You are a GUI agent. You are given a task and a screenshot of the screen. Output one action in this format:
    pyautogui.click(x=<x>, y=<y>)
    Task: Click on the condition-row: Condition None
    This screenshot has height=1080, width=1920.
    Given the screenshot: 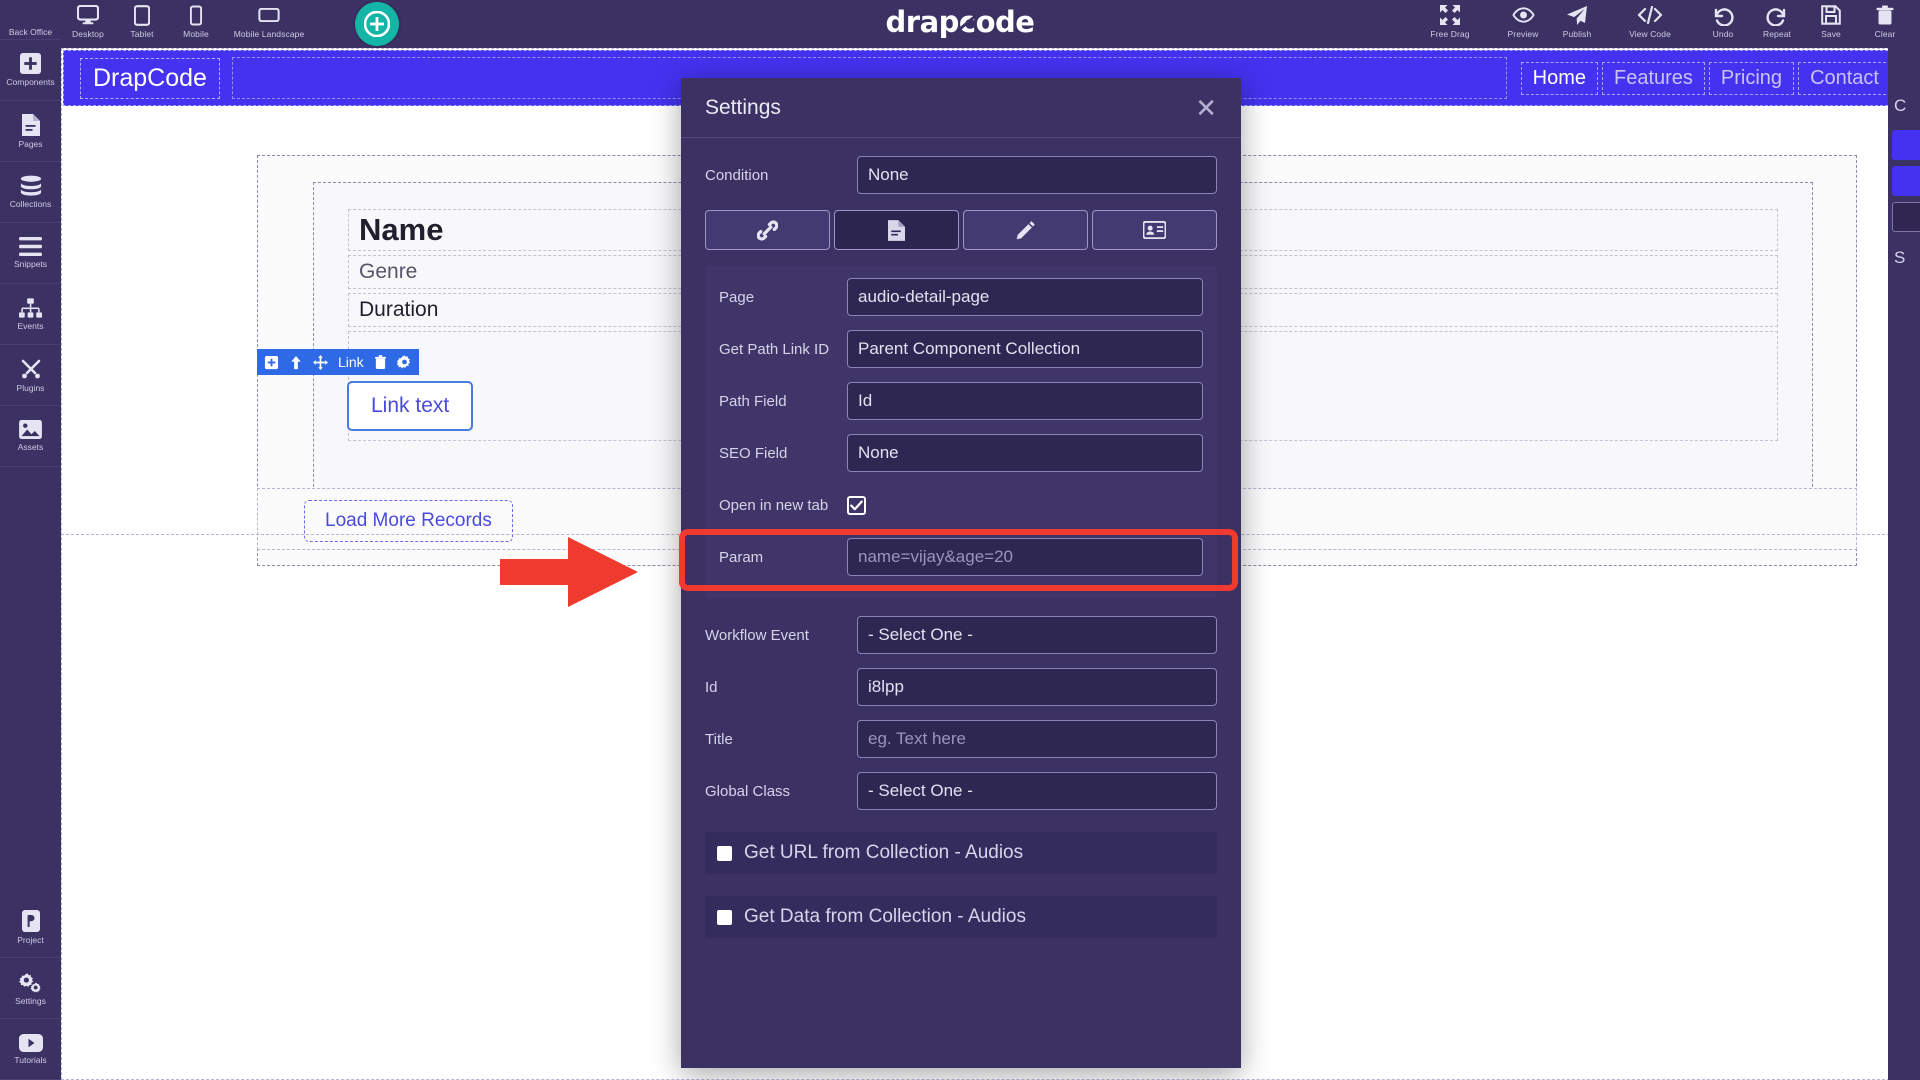 What is the action you would take?
    pyautogui.click(x=961, y=175)
    